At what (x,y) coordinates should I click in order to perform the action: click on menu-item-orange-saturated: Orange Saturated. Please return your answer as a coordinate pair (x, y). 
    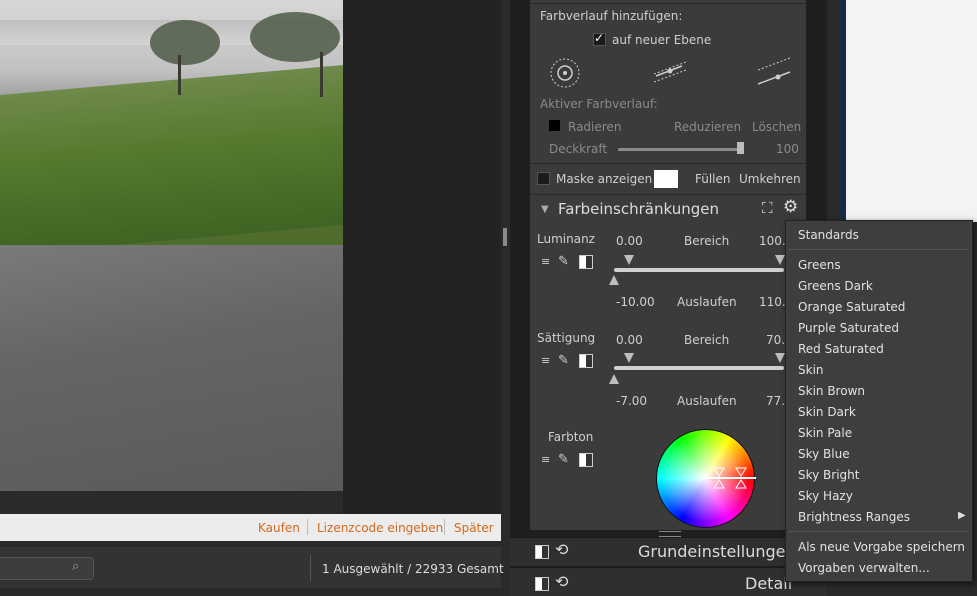
    Looking at the image, I should click on (851, 307).